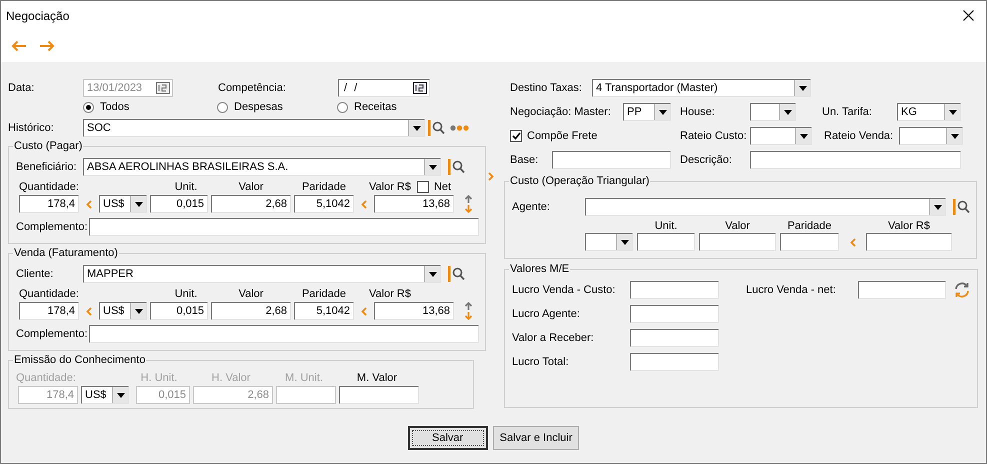 Image resolution: width=987 pixels, height=464 pixels. What do you see at coordinates (420, 88) in the screenshot?
I see `calendar-icon` at bounding box center [420, 88].